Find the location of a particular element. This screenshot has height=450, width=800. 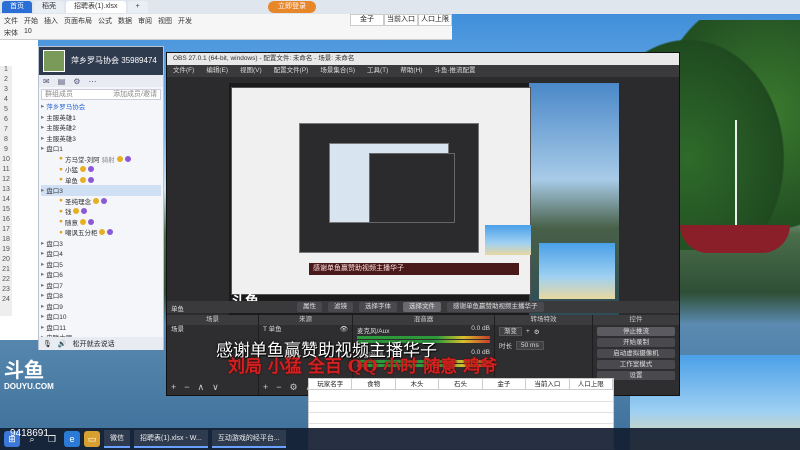

scene-item: 场景 is located at coordinates (212, 330).